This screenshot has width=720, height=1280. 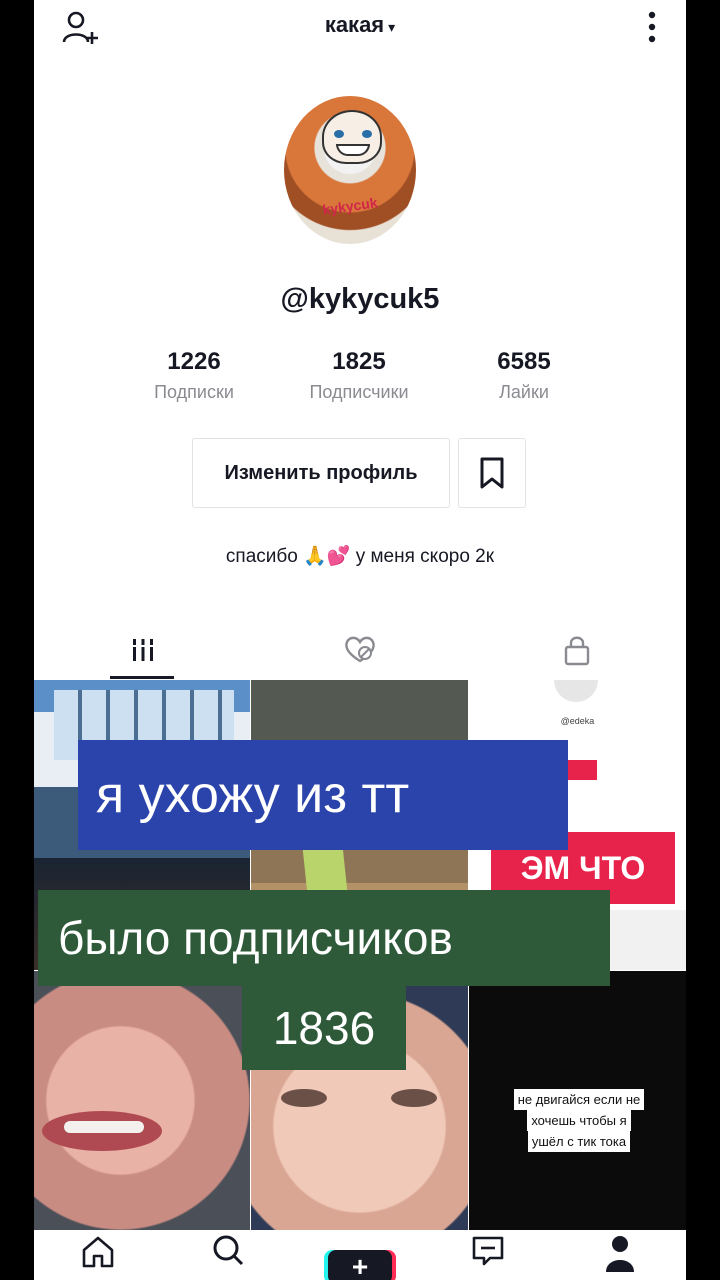 I want to click on create-button: +, so click(x=360, y=1265).